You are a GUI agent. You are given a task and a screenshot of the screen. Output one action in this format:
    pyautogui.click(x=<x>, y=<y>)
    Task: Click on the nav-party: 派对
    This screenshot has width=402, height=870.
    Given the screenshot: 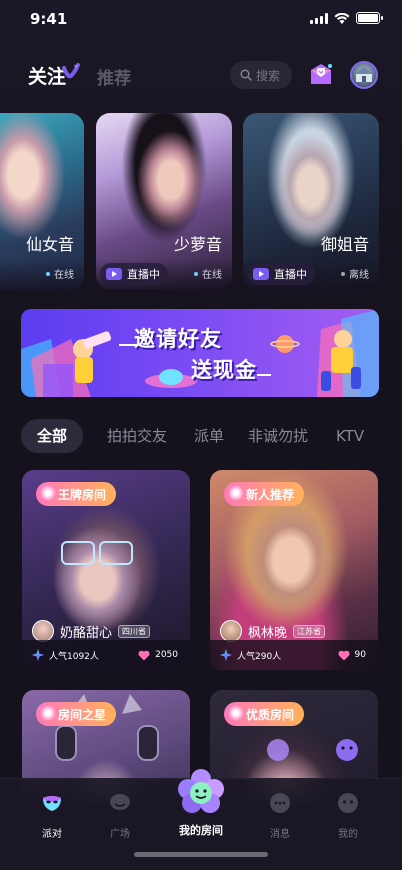 What is the action you would take?
    pyautogui.click(x=52, y=815)
    